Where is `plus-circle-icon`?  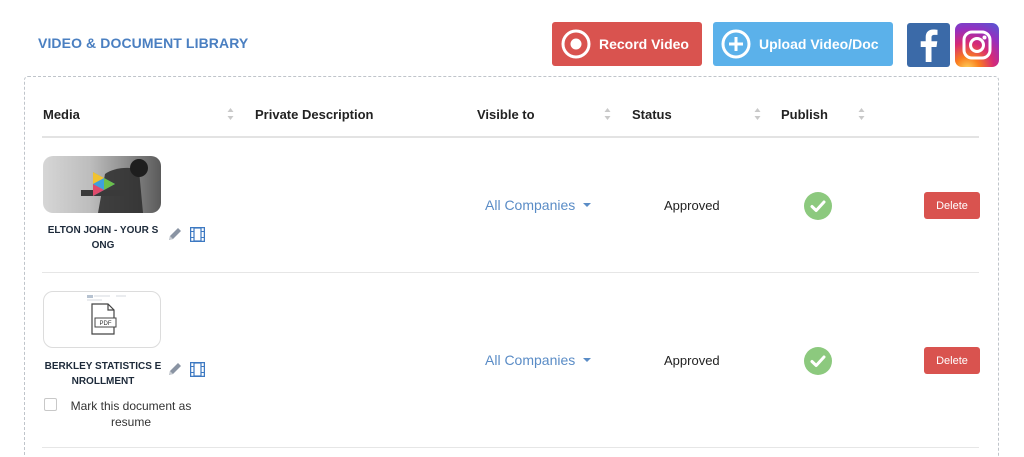 plus-circle-icon is located at coordinates (736, 44).